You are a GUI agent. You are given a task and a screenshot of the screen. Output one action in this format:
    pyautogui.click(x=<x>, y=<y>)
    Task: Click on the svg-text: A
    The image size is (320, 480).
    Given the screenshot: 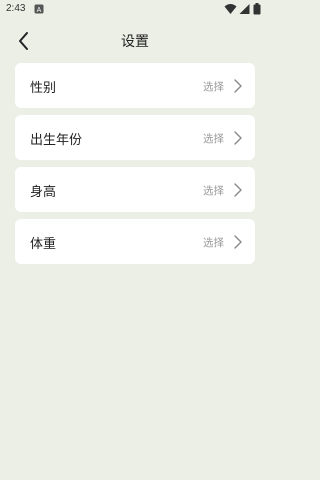 What is the action you would take?
    pyautogui.click(x=39, y=10)
    